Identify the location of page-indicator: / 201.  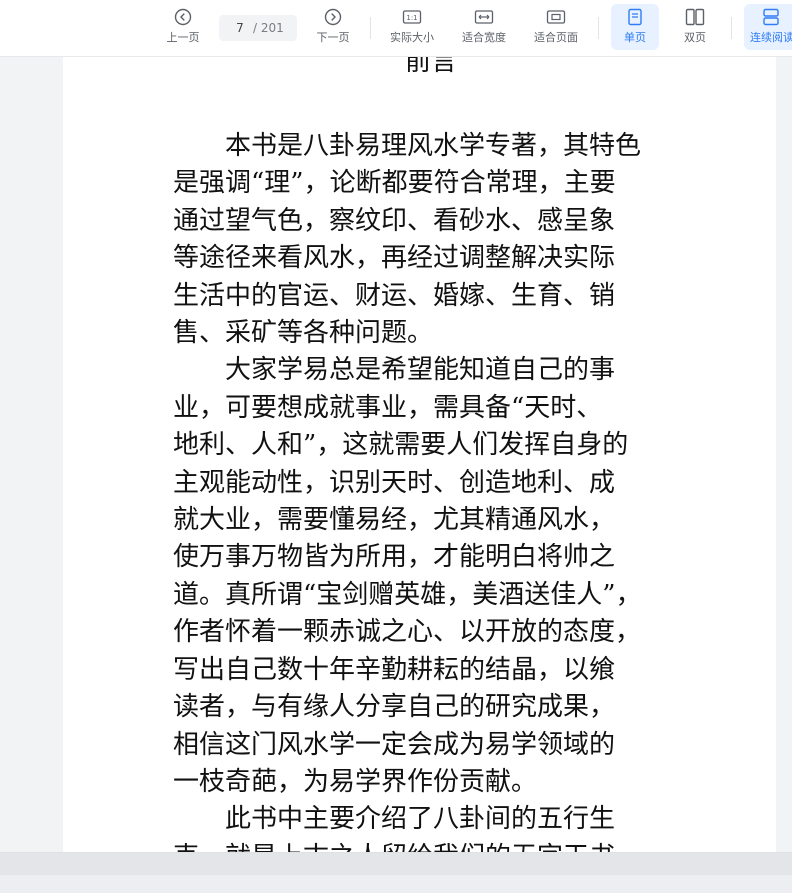
(258, 28).